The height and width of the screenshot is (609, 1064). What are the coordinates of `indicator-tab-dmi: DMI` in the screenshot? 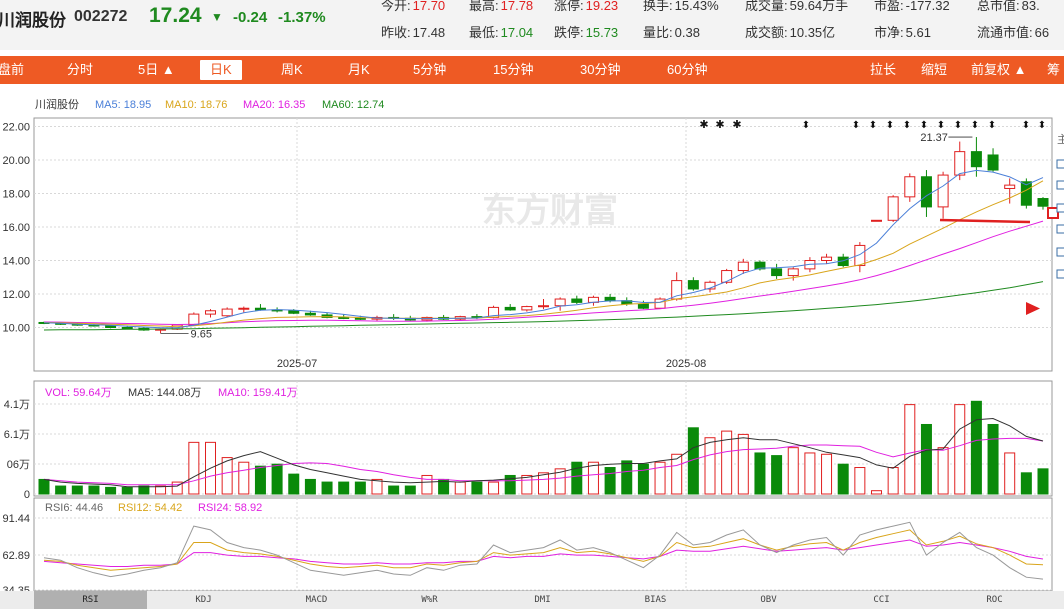 It's located at (542, 600).